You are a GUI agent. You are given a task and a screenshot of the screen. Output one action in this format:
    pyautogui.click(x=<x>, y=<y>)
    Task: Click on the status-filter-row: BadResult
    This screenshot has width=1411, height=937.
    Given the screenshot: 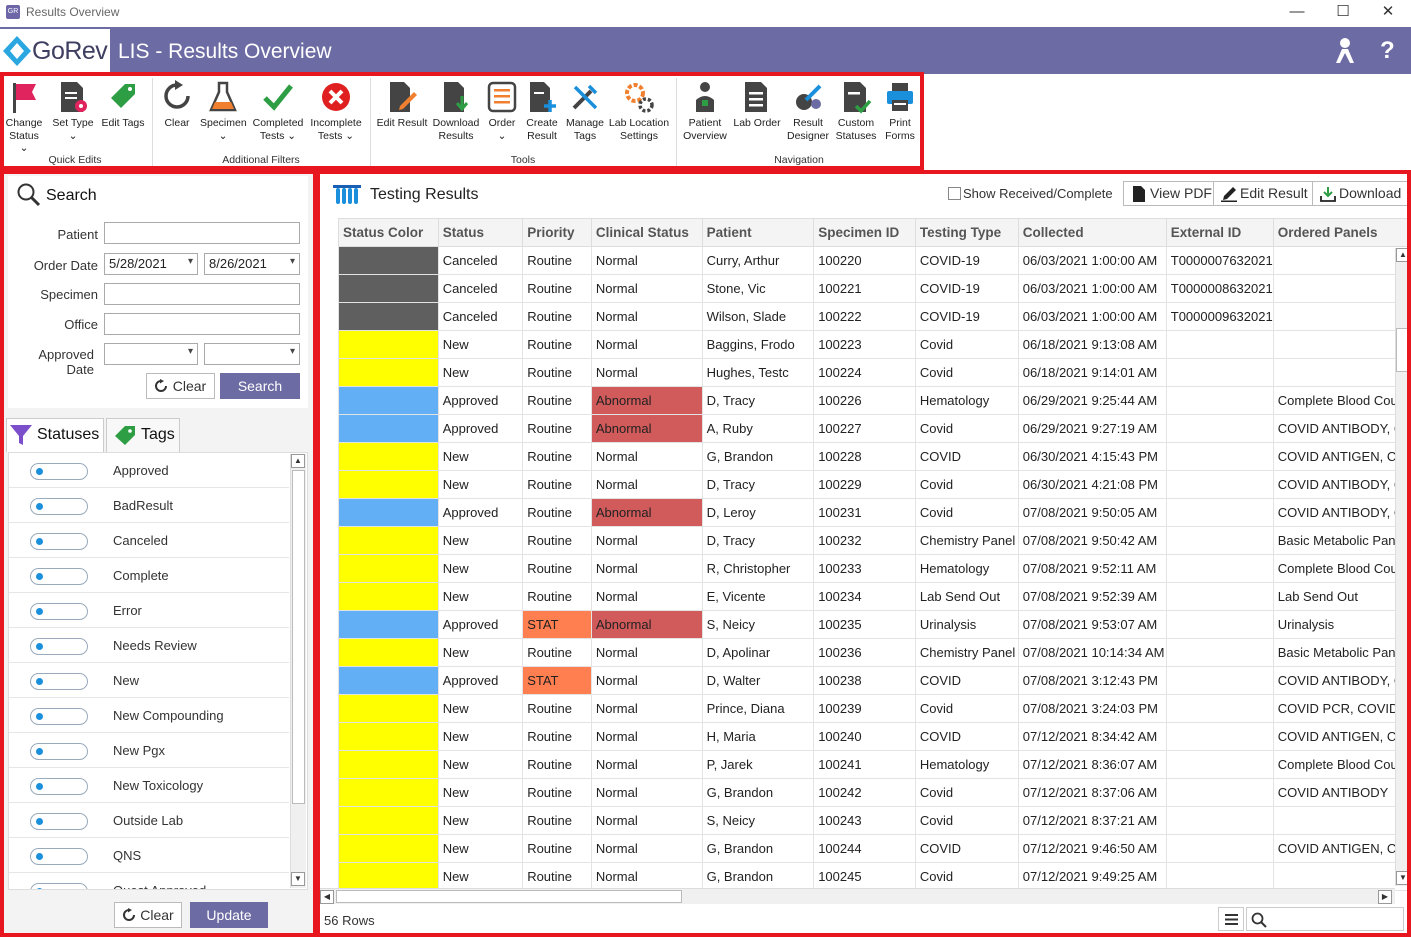 What is the action you would take?
    pyautogui.click(x=149, y=505)
    